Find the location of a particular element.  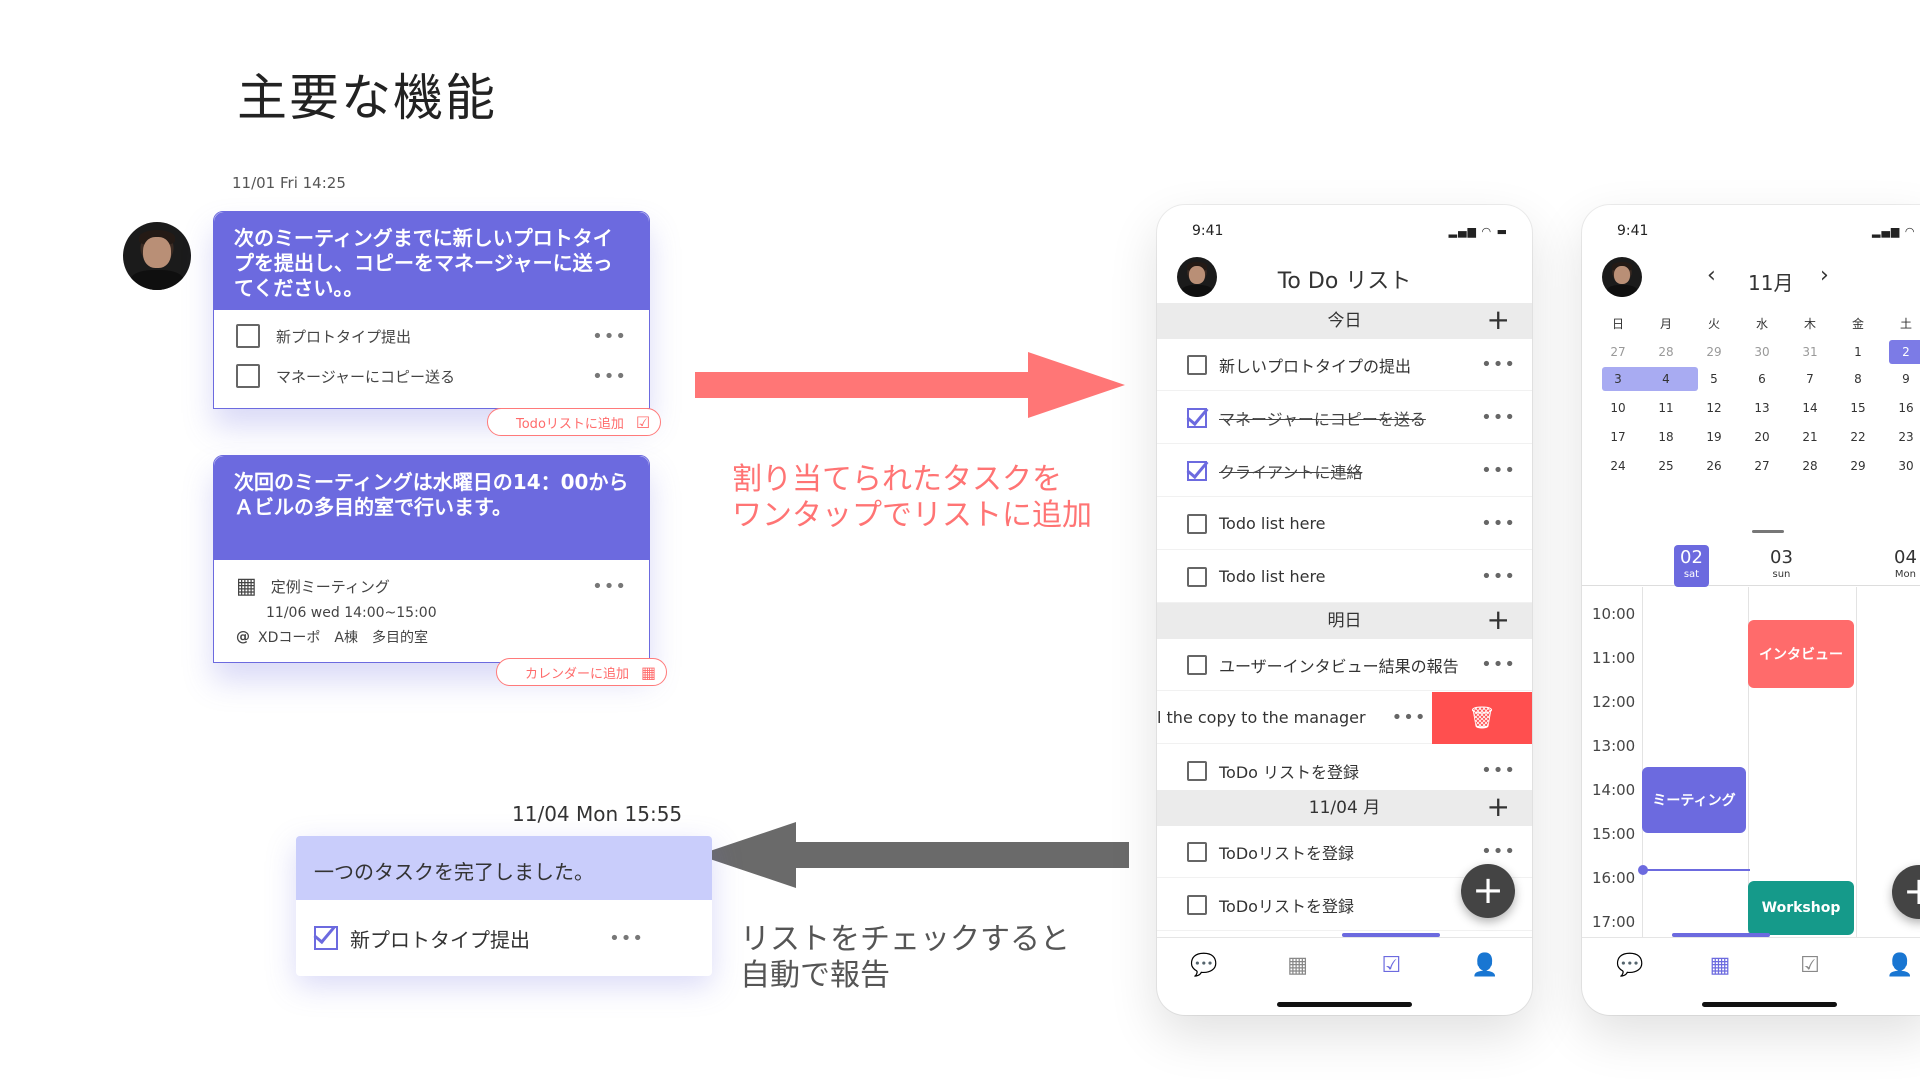

drag-handle is located at coordinates (1768, 531).